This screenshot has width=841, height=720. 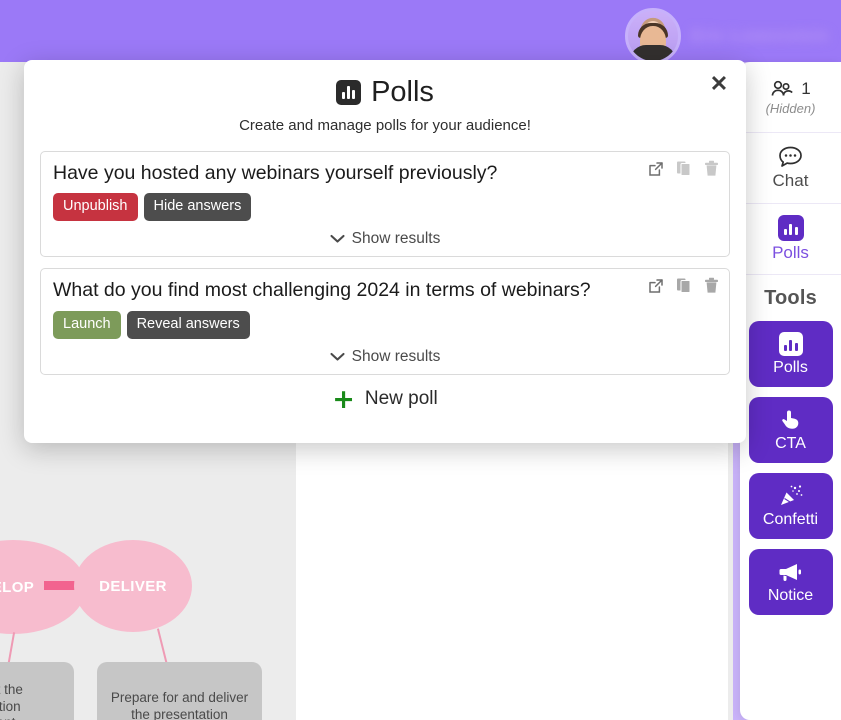 I want to click on poll-button-row: Unpublish Hide answers, so click(x=385, y=207).